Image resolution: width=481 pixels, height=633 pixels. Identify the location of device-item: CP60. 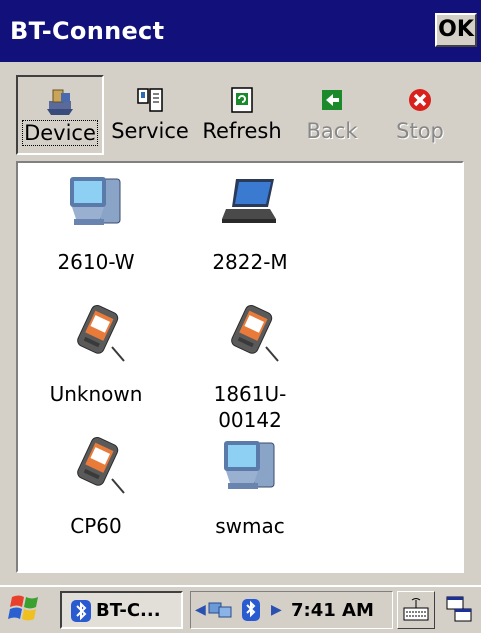
(96, 487).